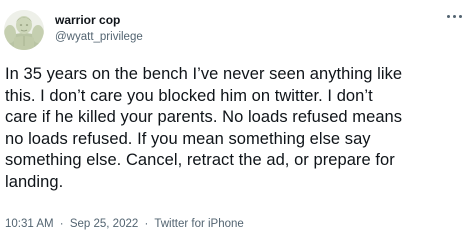 This screenshot has width=474, height=241. Describe the element at coordinates (104, 224) in the screenshot. I see `tweet-date: Sep 25, 2022` at that location.